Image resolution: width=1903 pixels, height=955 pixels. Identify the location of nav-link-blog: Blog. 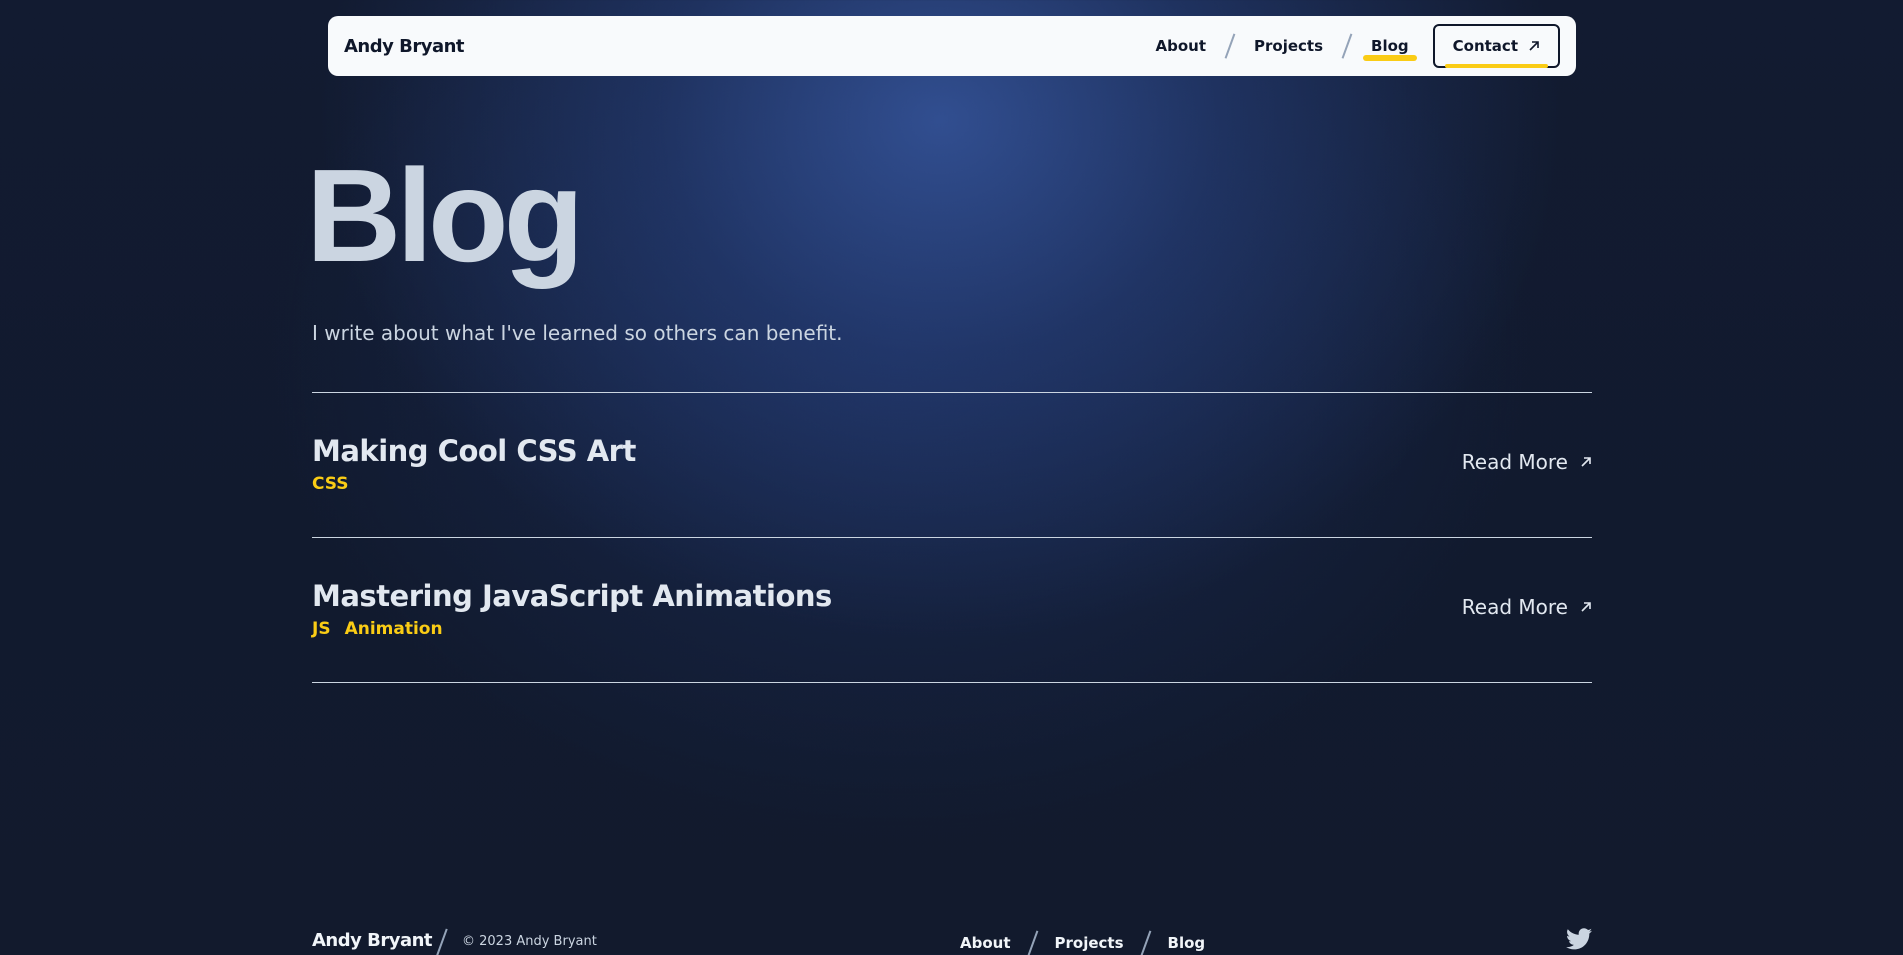
(1390, 47).